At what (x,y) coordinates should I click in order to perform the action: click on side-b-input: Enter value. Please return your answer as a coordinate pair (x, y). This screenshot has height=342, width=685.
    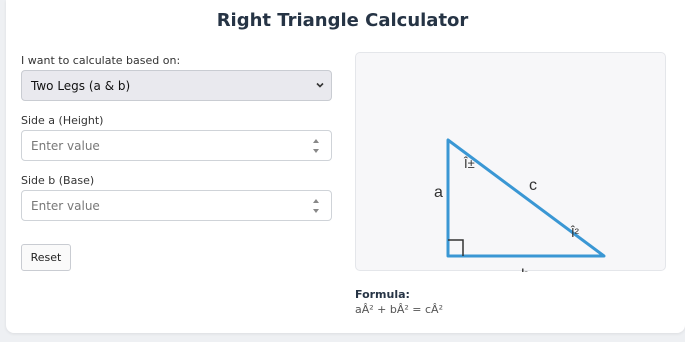
    Looking at the image, I should click on (176, 205).